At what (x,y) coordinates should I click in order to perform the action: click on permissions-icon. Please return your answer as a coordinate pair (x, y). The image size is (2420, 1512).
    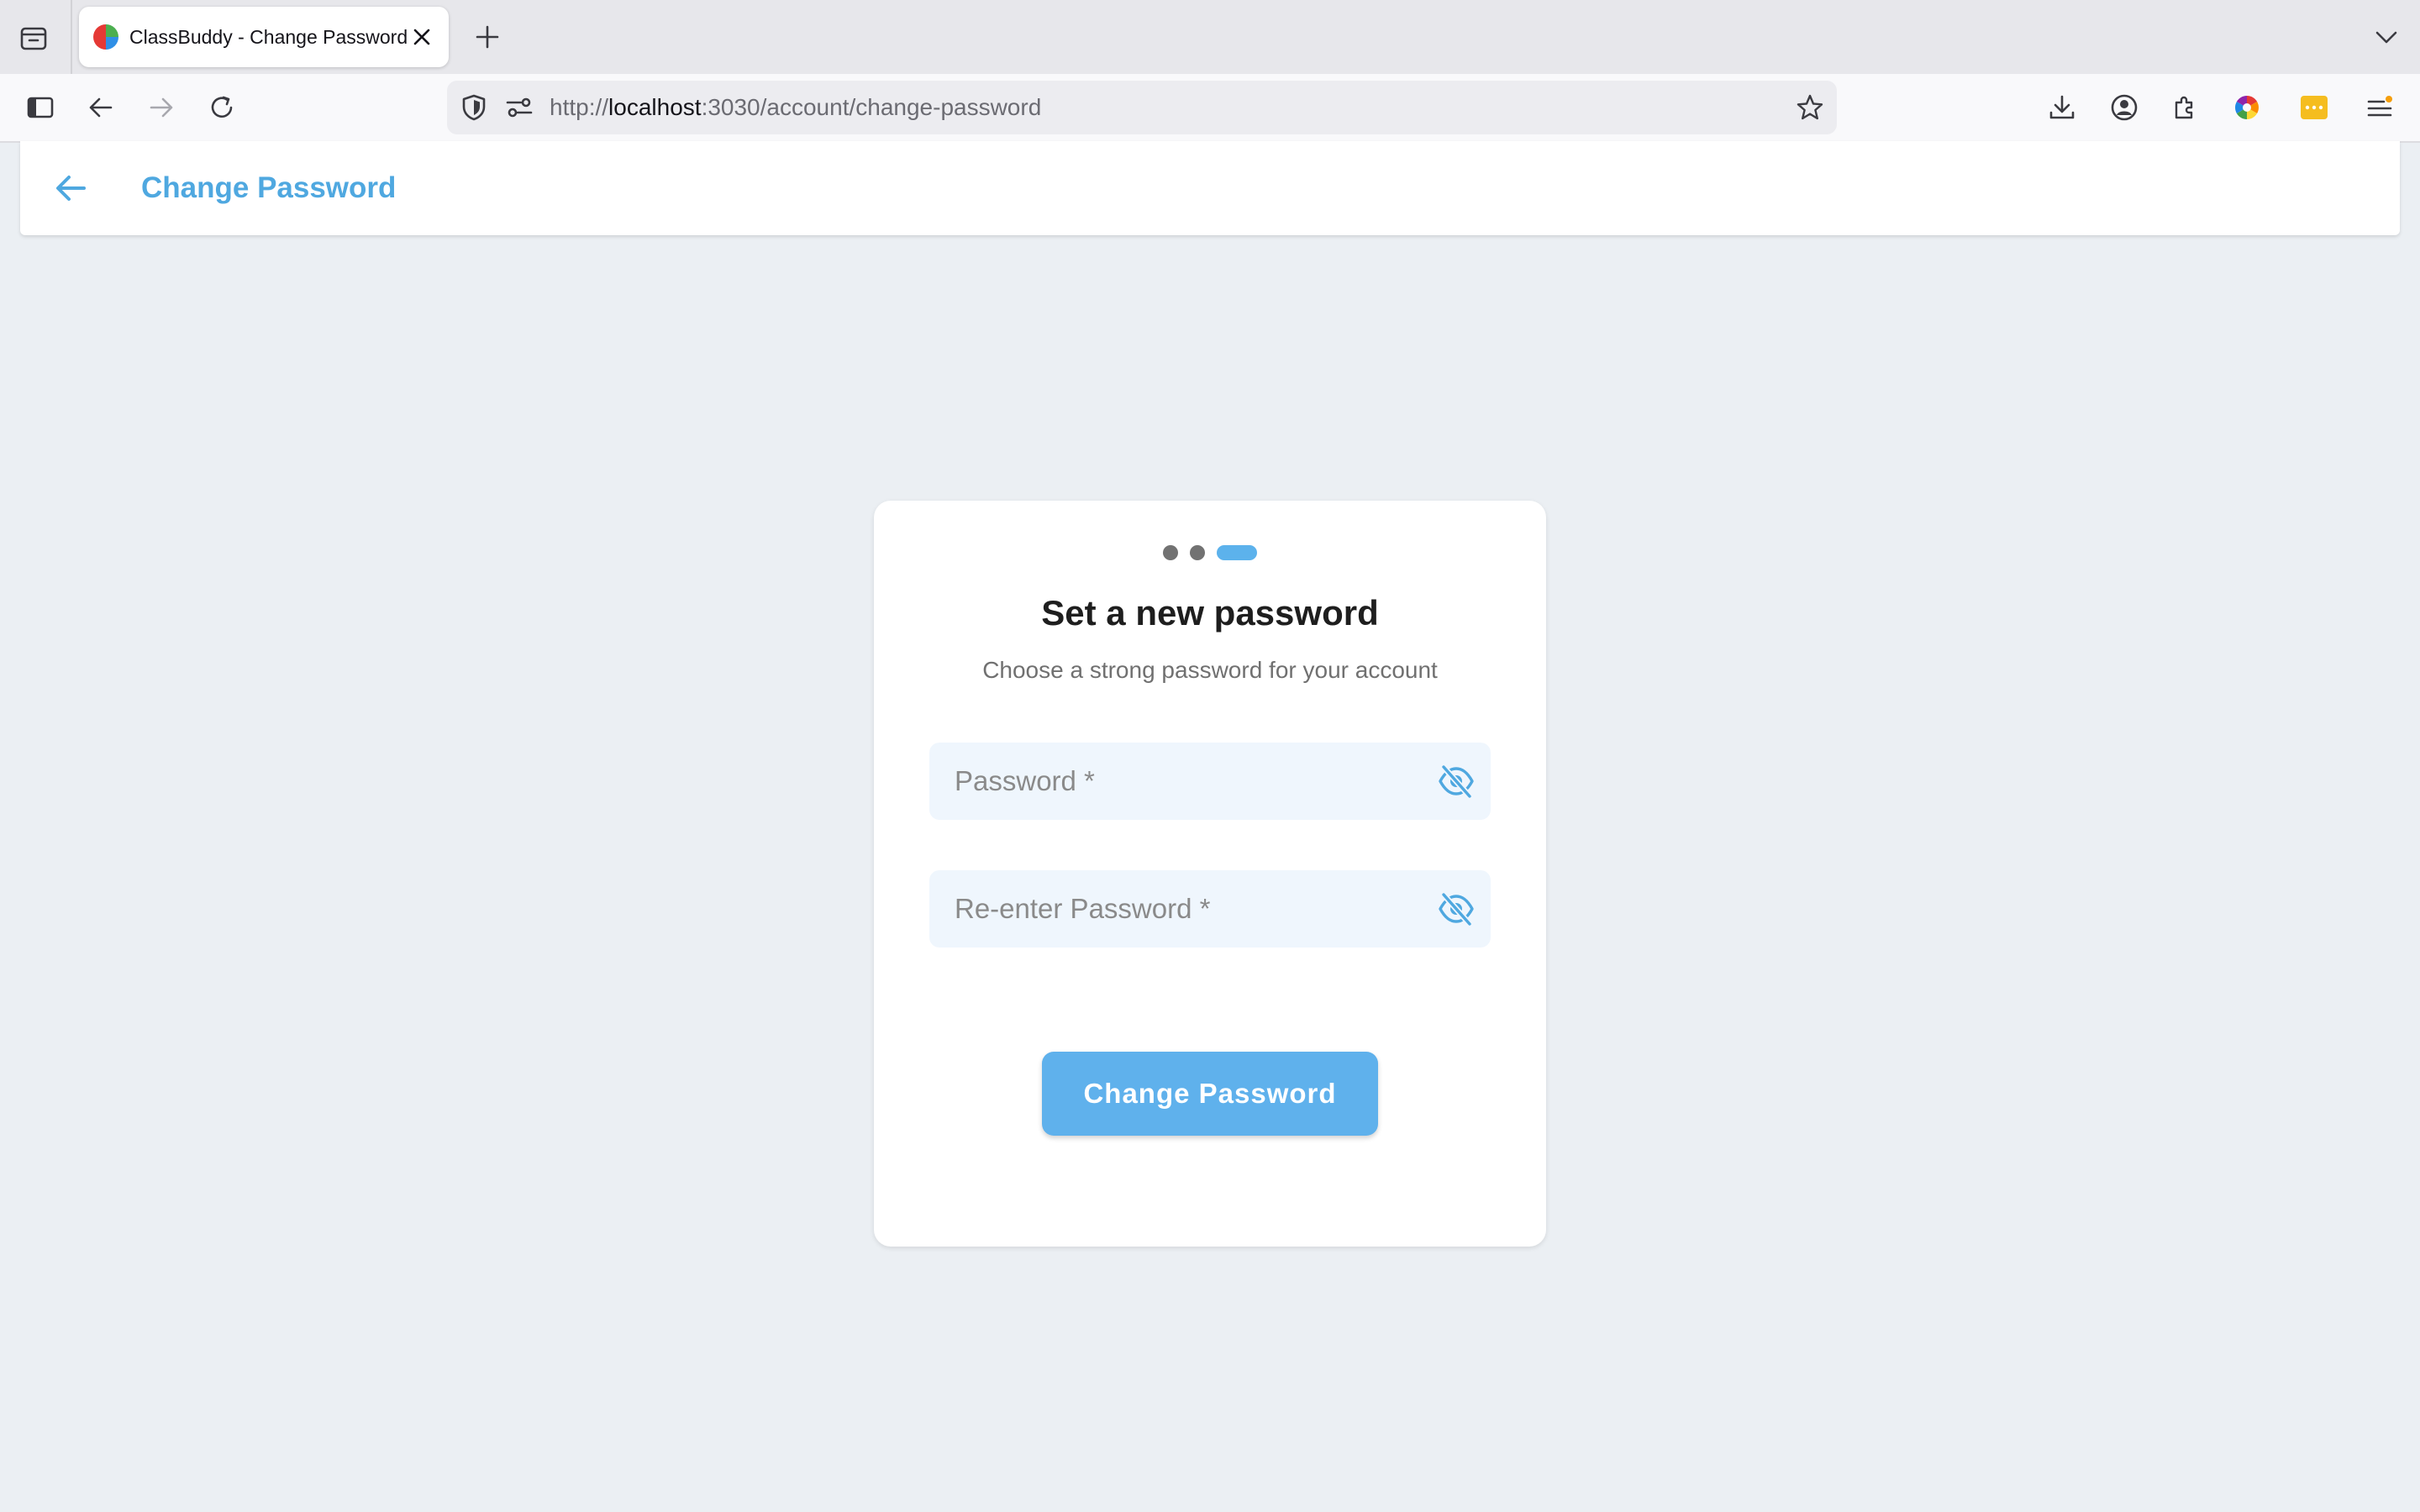
    Looking at the image, I should click on (519, 107).